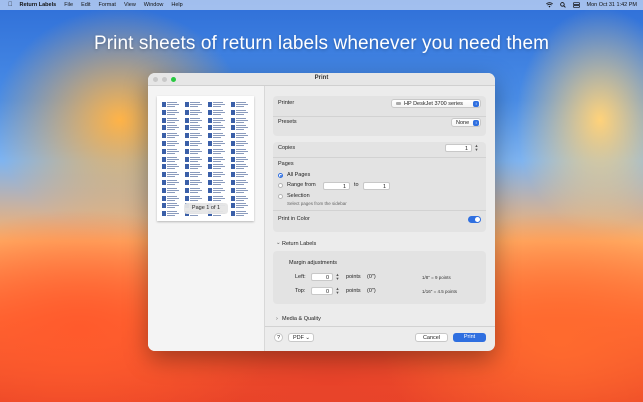  I want to click on printer-label: Printer, so click(286, 103).